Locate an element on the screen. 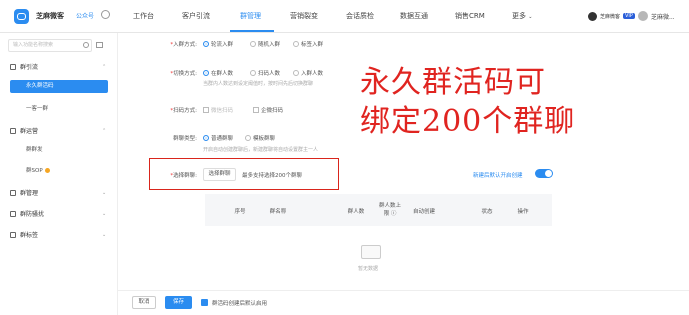  sidebar-item-label: 群SOP is located at coordinates (34, 171).